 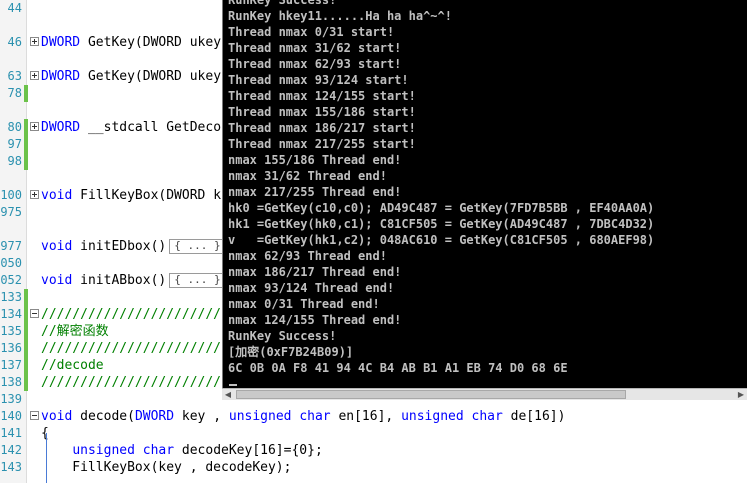 I want to click on line-number: 136, so click(x=11, y=348).